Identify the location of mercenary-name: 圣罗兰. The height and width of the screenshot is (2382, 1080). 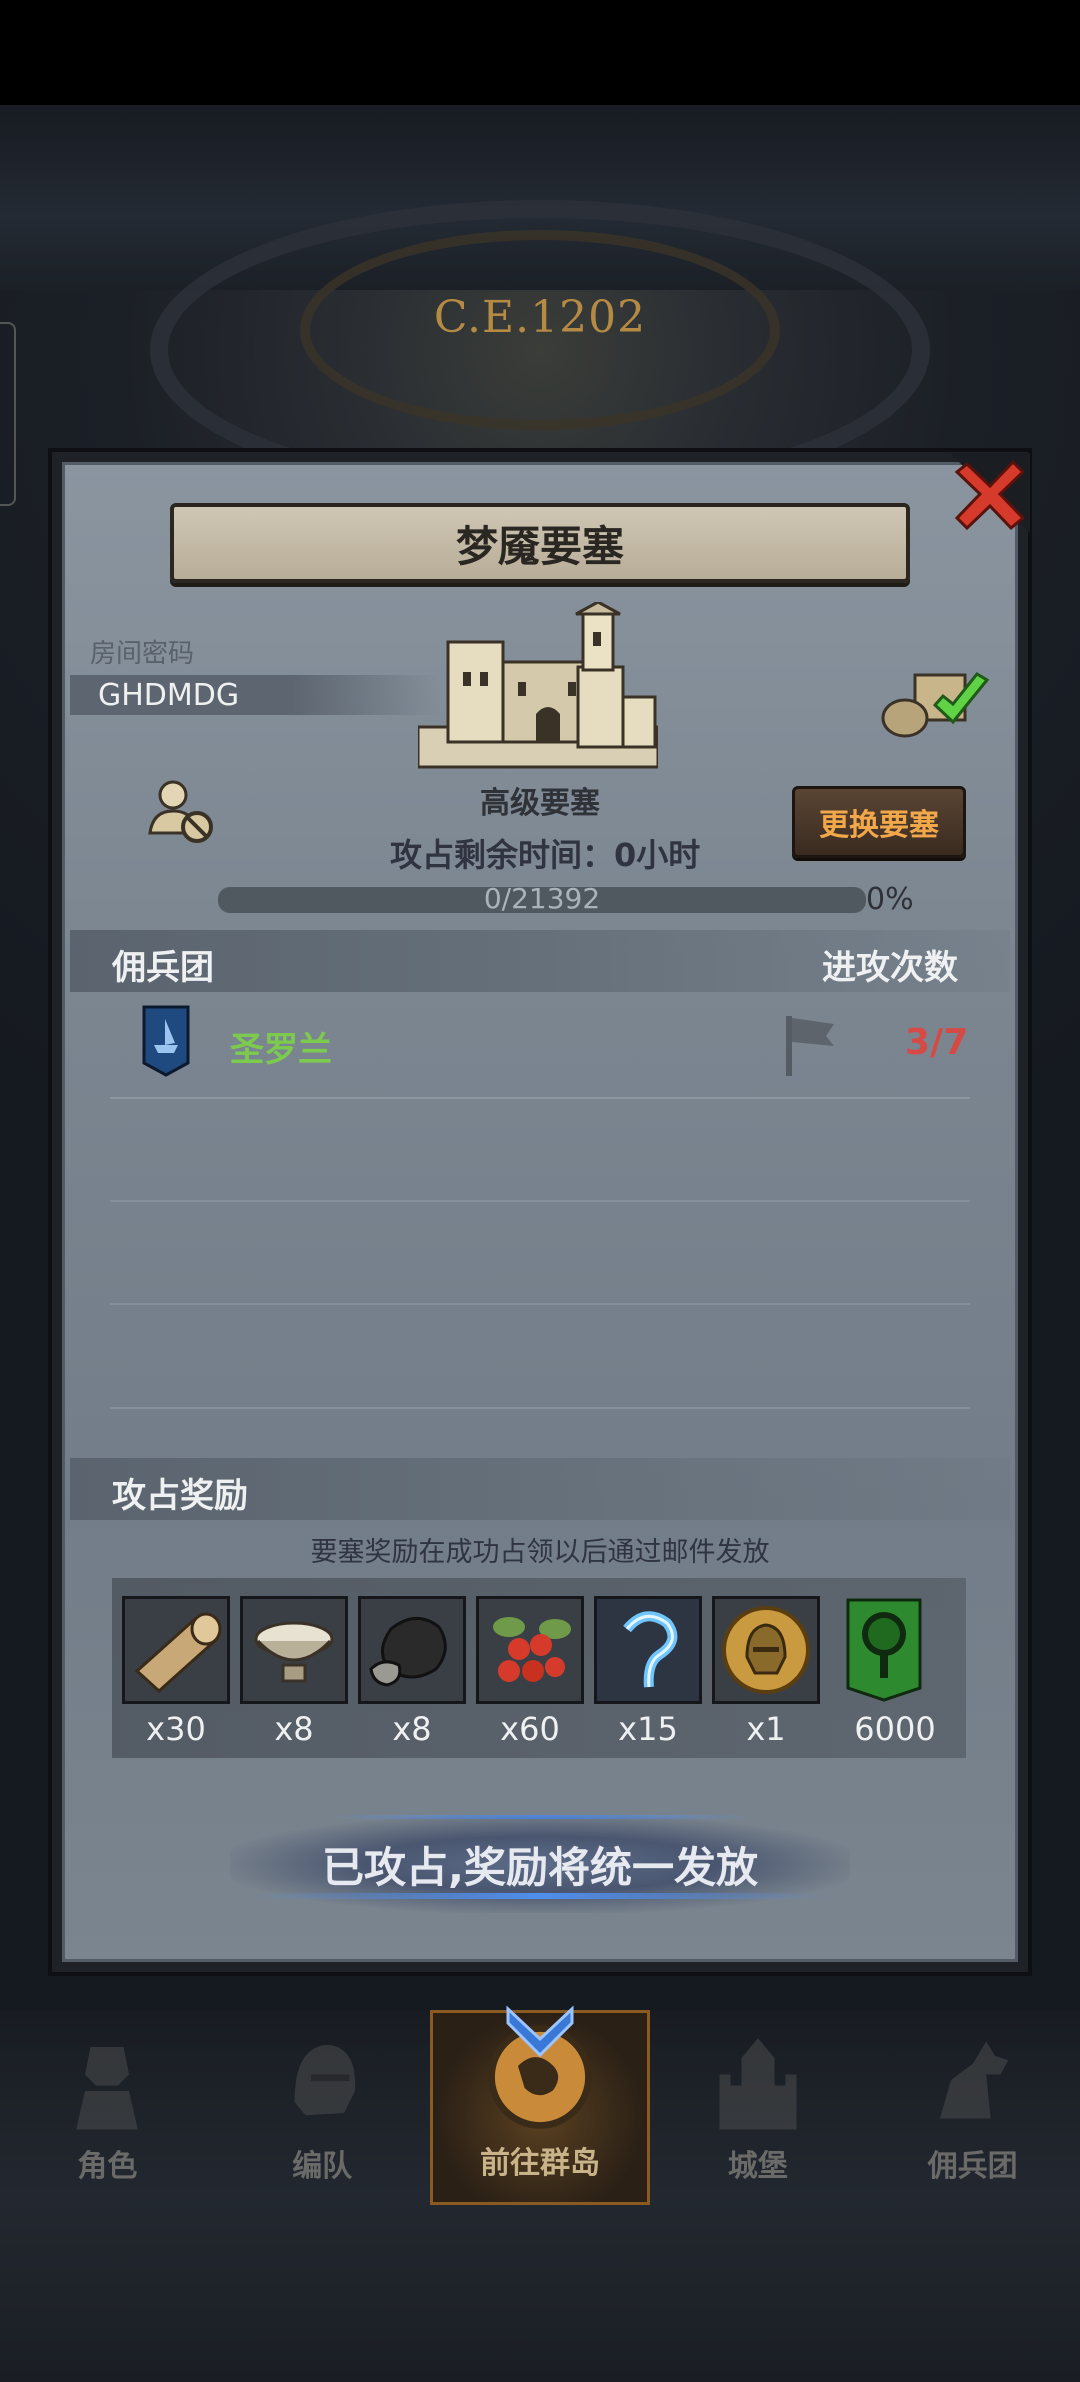
(281, 1050).